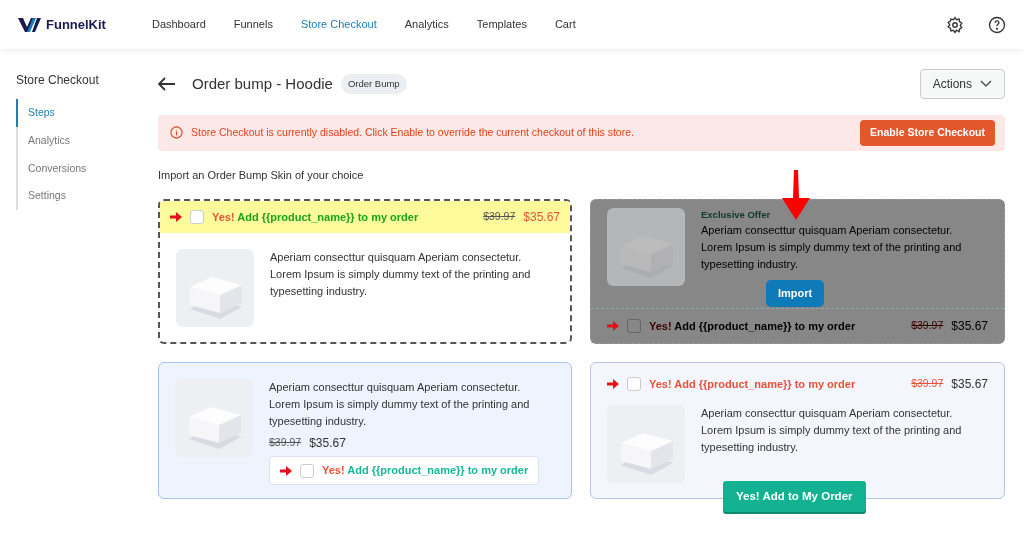 The width and height of the screenshot is (1024, 538). Describe the element at coordinates (736, 215) in the screenshot. I see `offer-label: Exclusive Offer` at that location.